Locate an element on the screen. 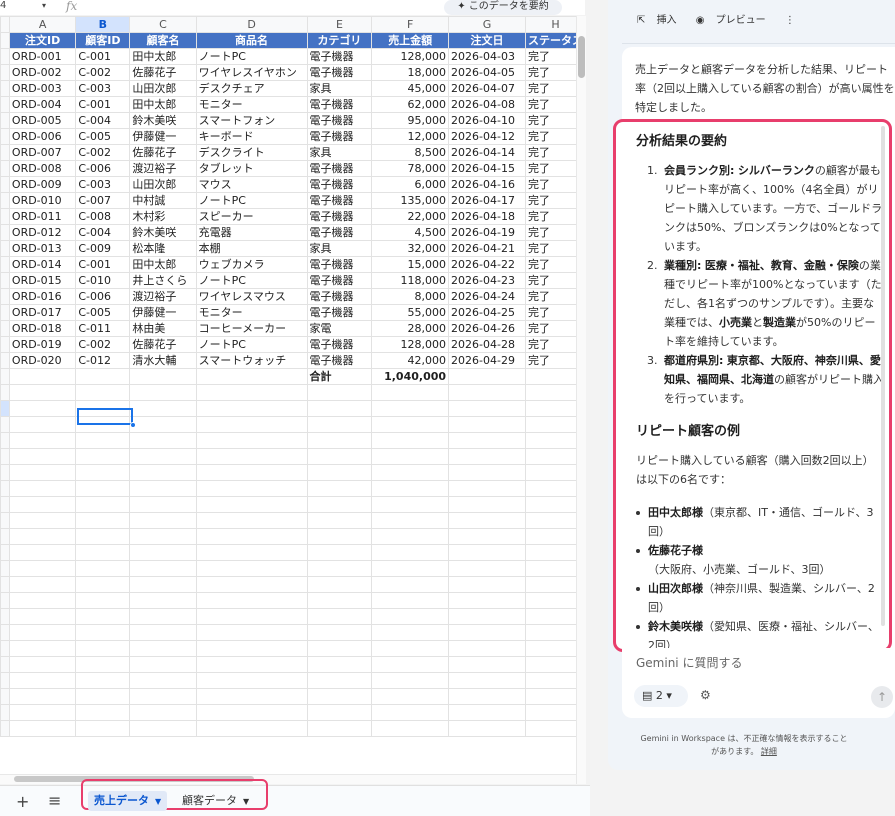 This screenshot has width=895, height=816. table-cell: ORD-011 is located at coordinates (42, 216).